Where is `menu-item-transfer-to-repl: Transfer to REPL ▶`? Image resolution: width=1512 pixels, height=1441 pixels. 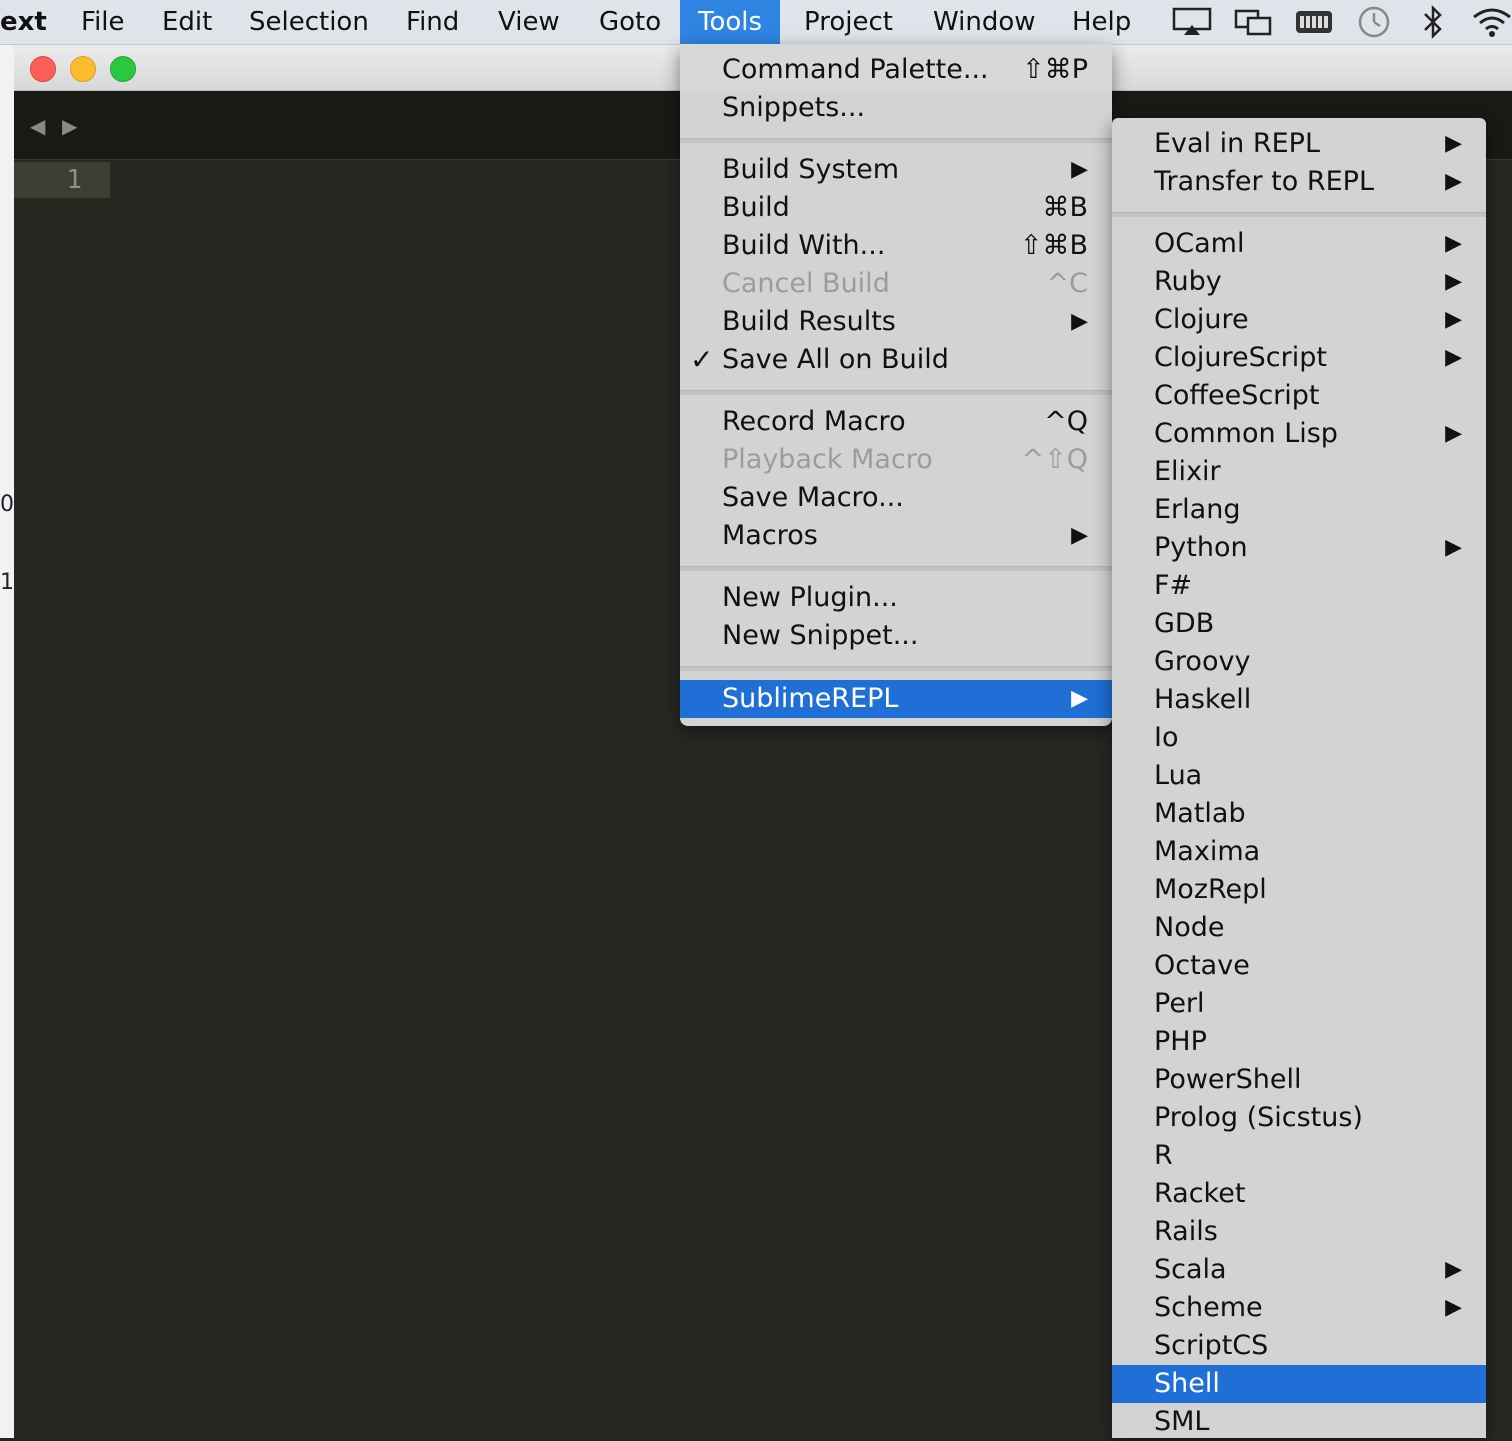 menu-item-transfer-to-repl: Transfer to REPL ▶ is located at coordinates (1299, 182).